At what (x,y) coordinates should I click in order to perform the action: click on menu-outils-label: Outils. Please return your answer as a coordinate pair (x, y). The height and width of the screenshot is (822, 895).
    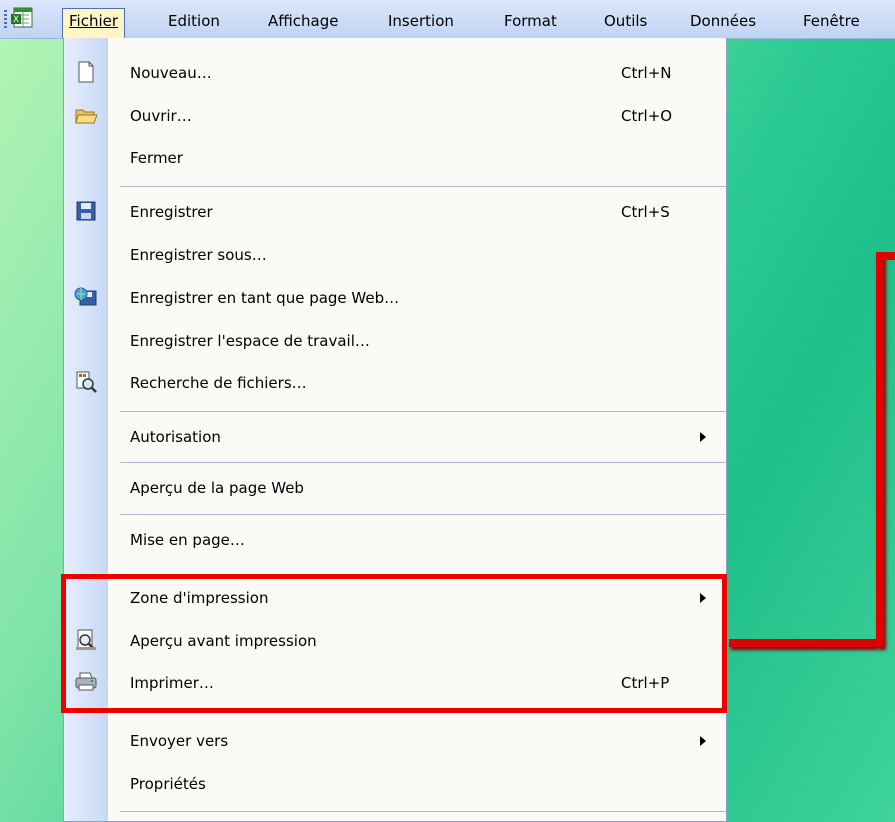
    Looking at the image, I should click on (626, 21).